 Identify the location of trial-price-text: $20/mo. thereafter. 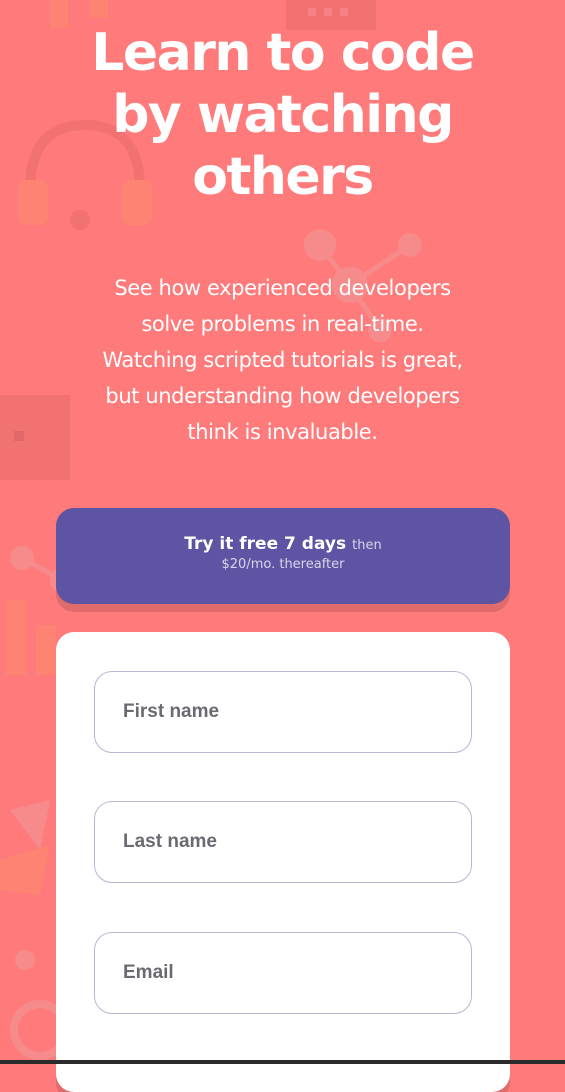
(283, 564).